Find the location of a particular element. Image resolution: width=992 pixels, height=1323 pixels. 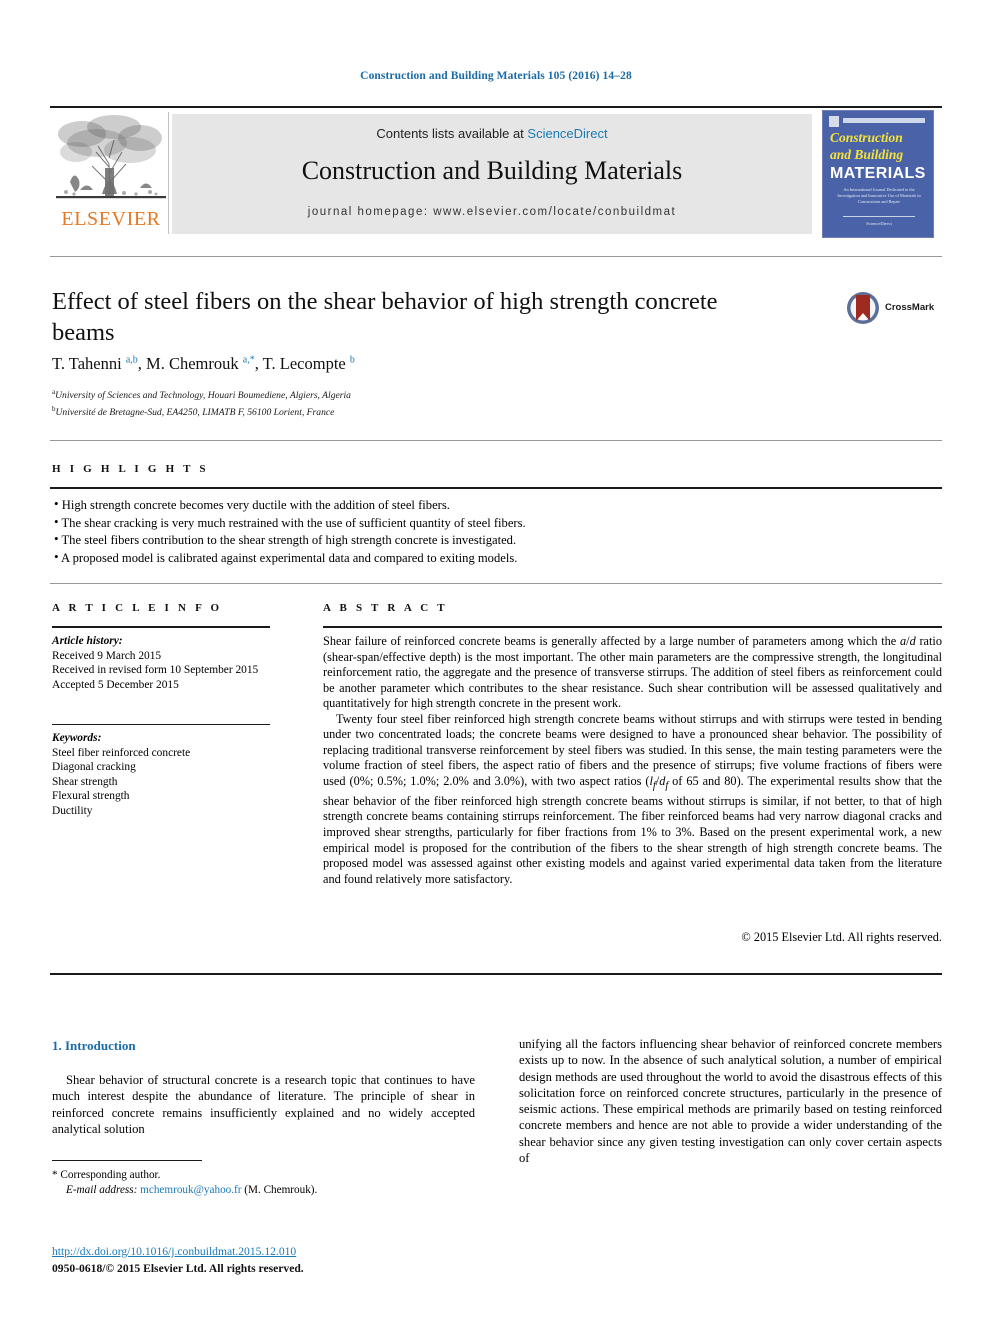

contents-prefix: Contents lists available at is located at coordinates (452, 133).